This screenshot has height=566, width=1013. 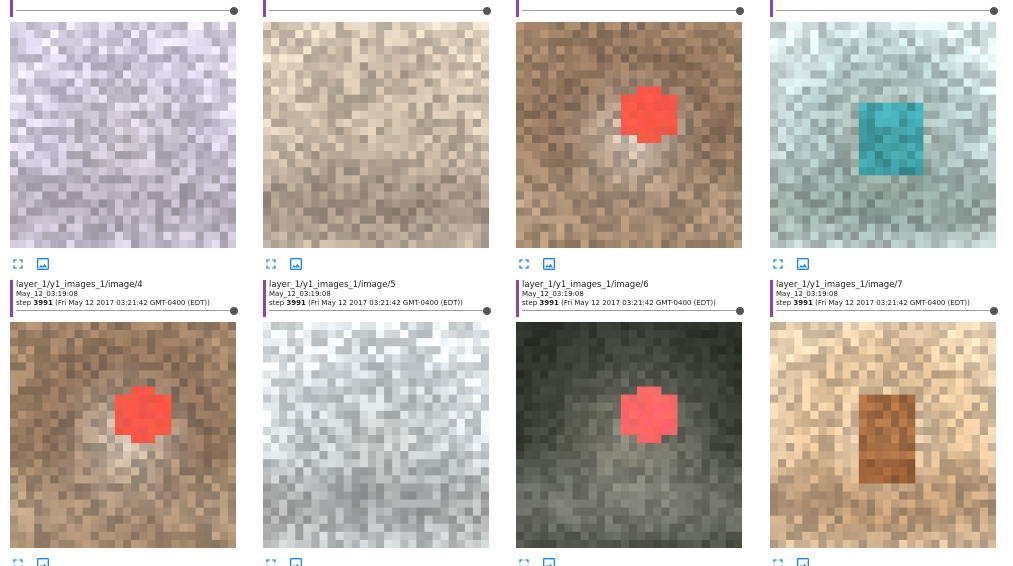 I want to click on card-tag: layer_1/y1_images_1/image/6, so click(x=585, y=285).